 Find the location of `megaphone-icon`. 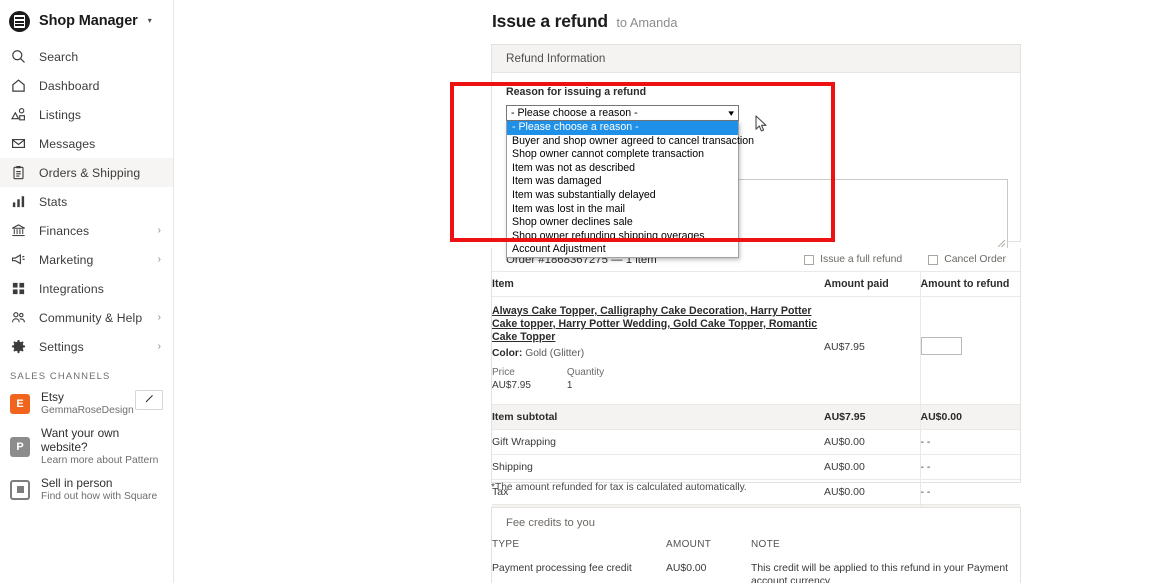

megaphone-icon is located at coordinates (18, 259).